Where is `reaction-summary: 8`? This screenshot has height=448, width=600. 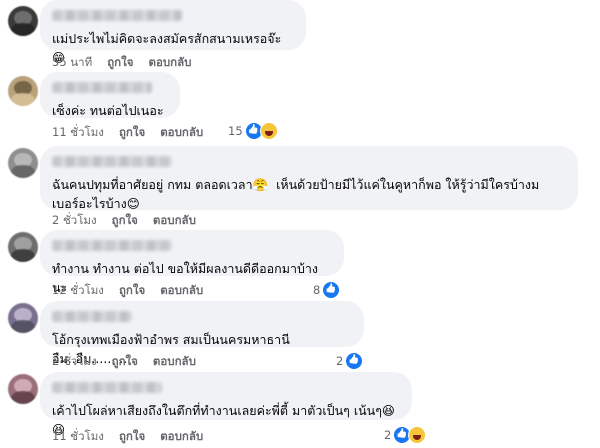
reaction-summary: 8 is located at coordinates (327, 290).